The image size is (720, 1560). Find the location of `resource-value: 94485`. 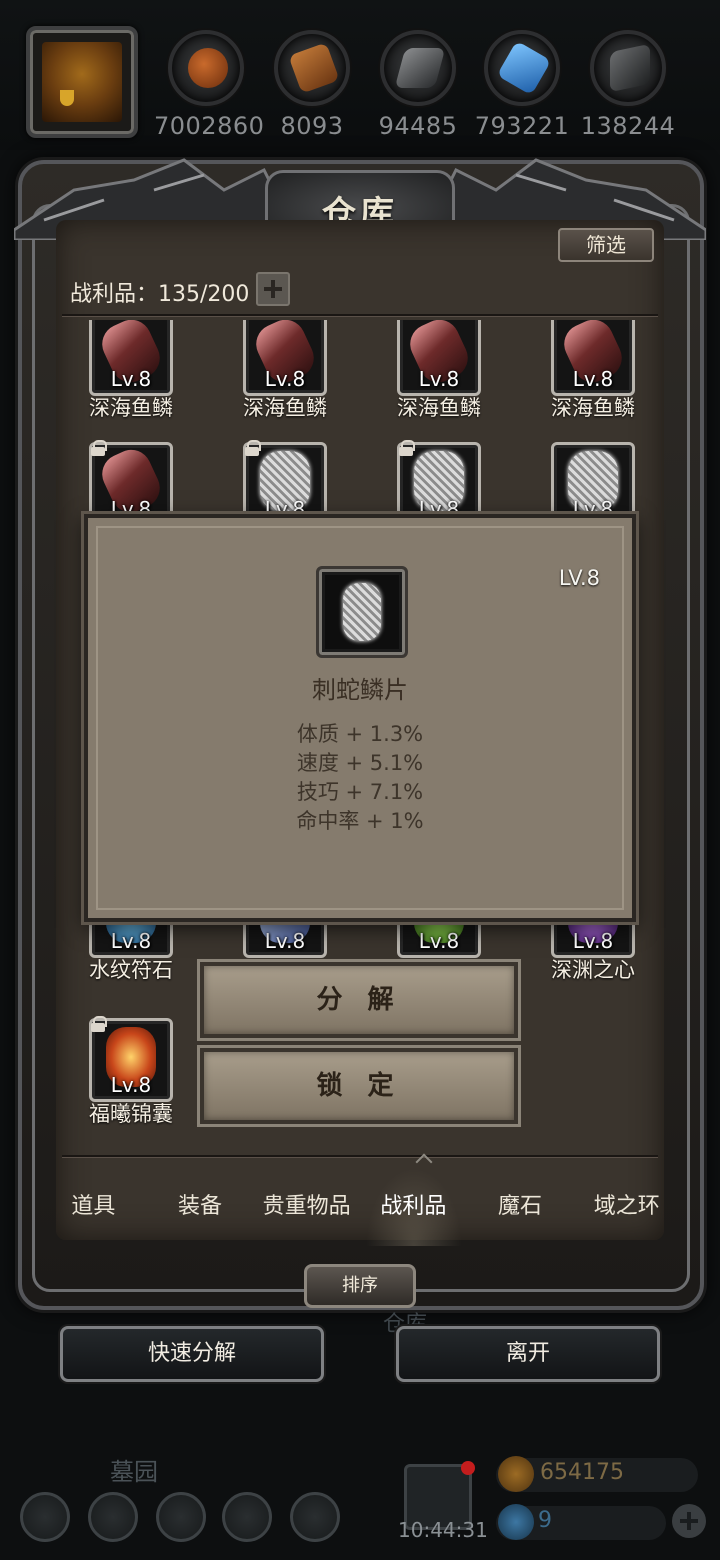

resource-value: 94485 is located at coordinates (418, 126).